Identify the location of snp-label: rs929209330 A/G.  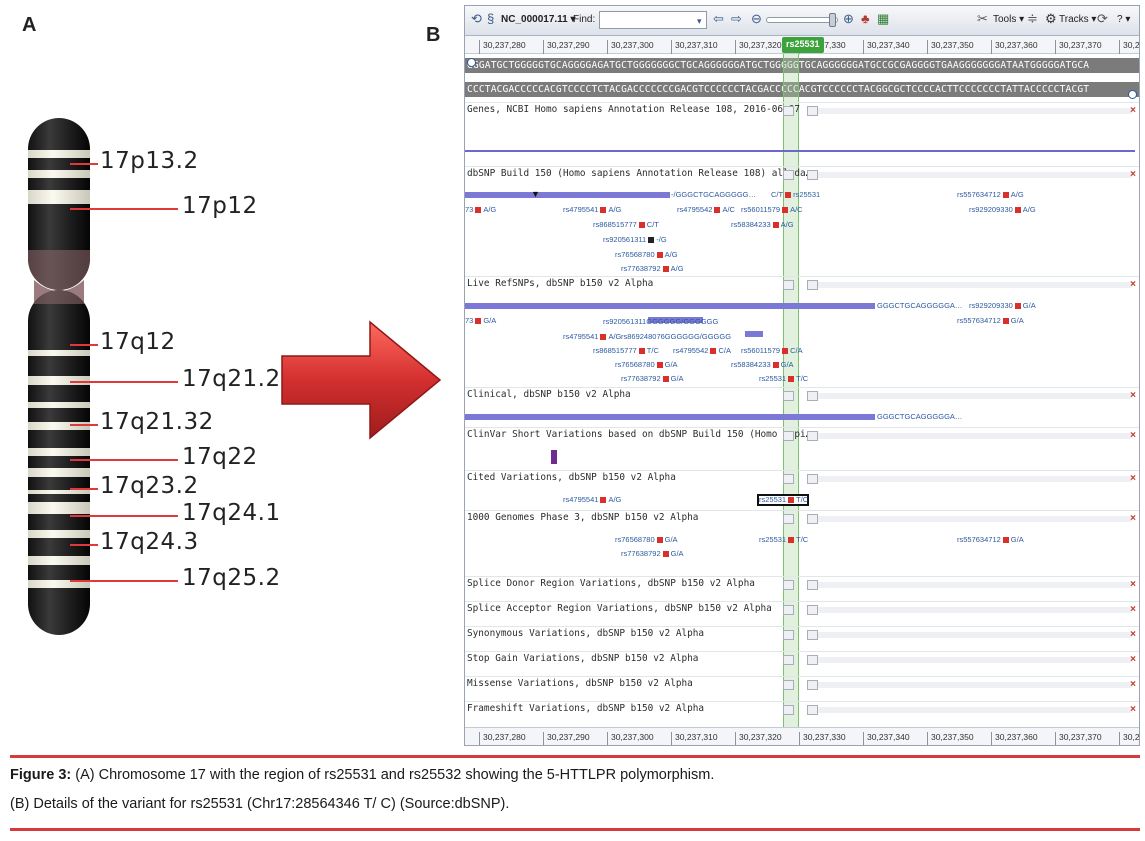
(1002, 209).